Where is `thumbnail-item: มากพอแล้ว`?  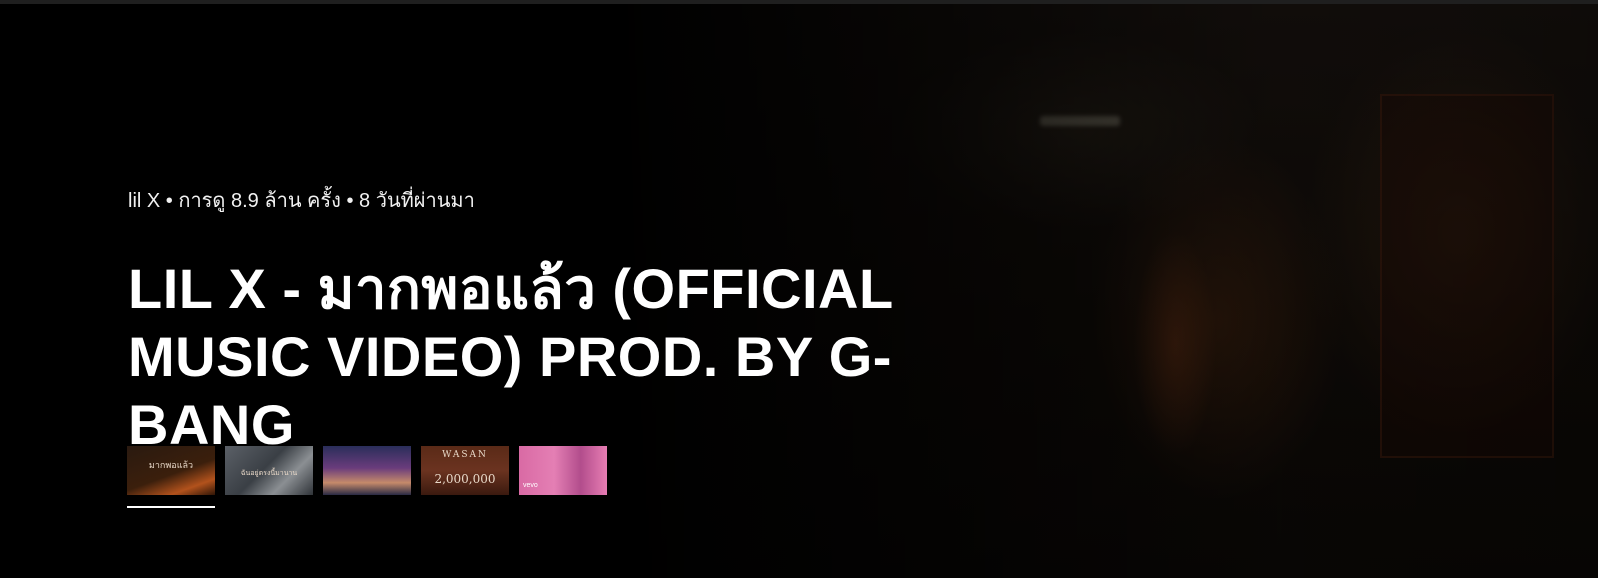
thumbnail-item: มากพอแล้ว is located at coordinates (171, 477).